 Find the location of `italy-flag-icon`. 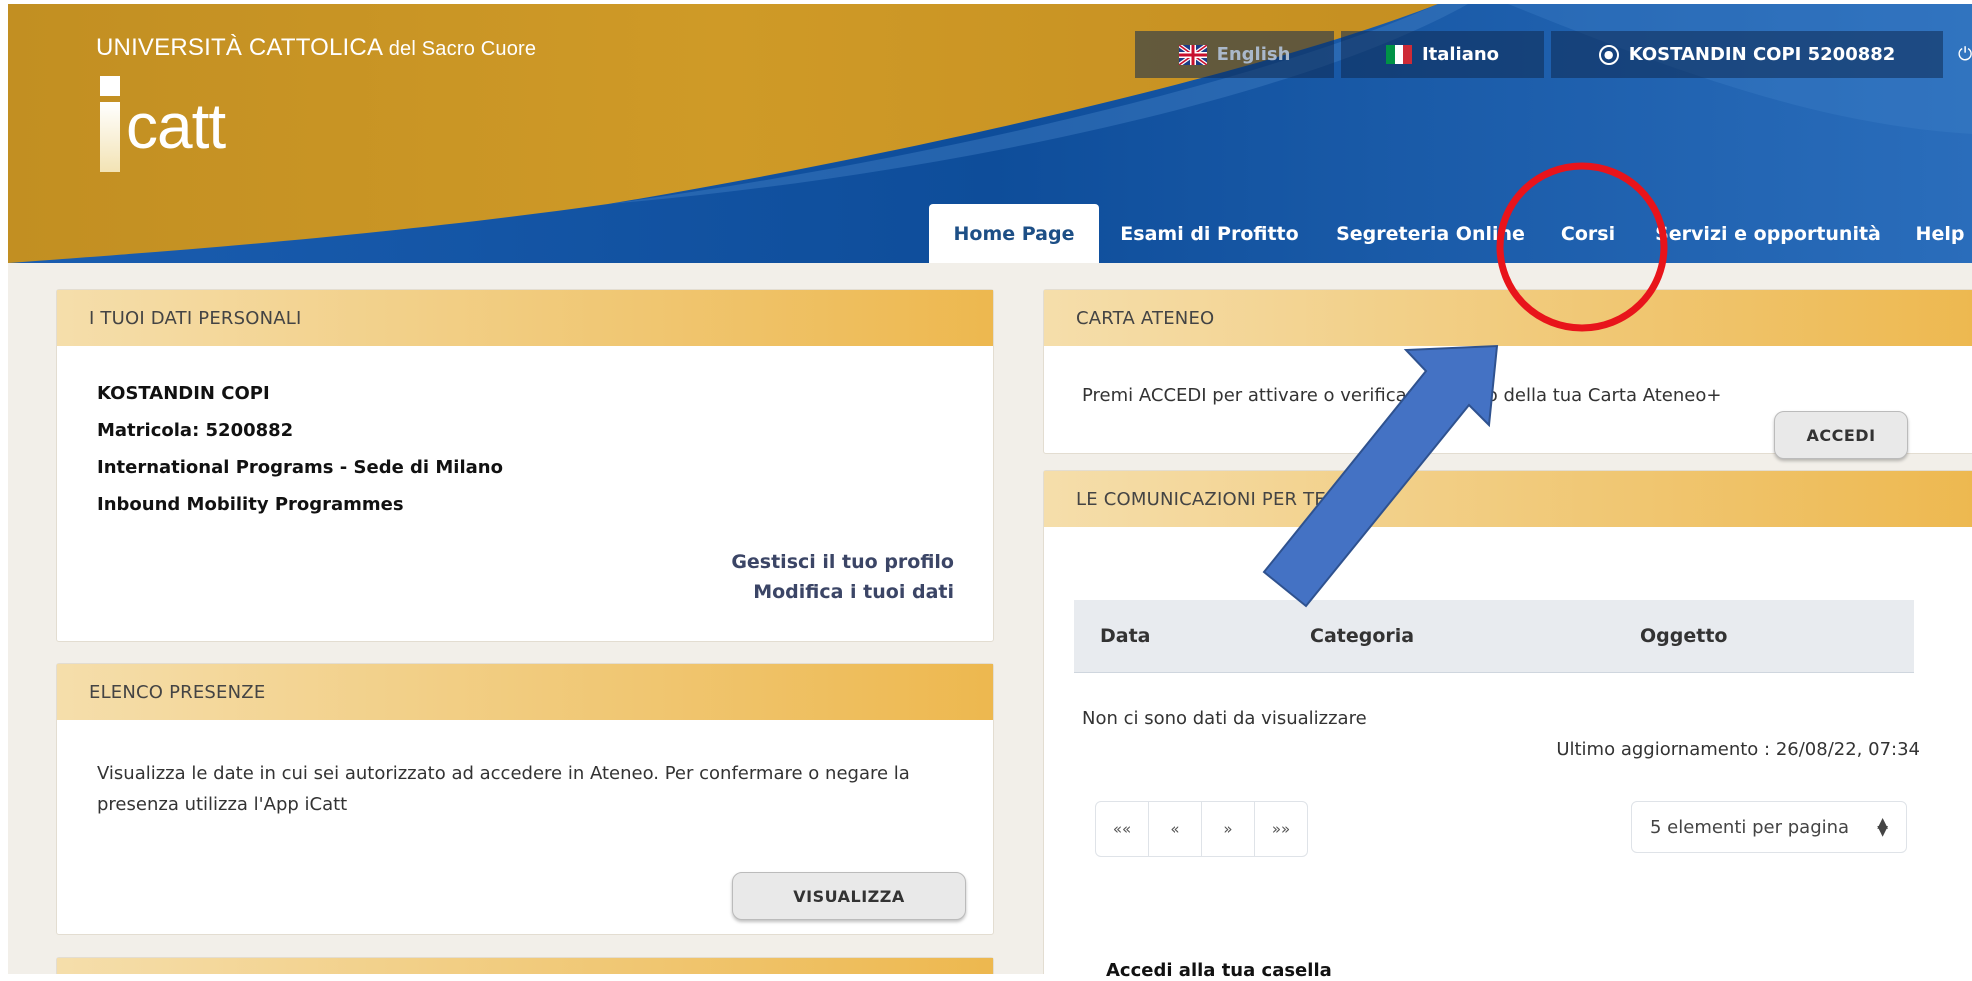

italy-flag-icon is located at coordinates (1398, 54).